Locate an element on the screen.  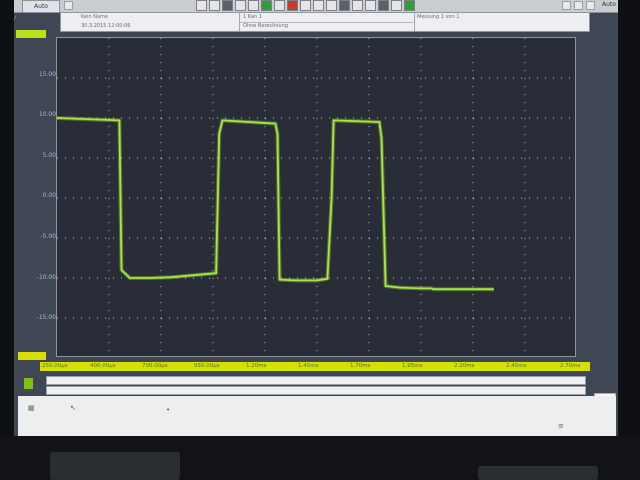
y-tick-label: 0.00 is located at coordinates (49, 195).